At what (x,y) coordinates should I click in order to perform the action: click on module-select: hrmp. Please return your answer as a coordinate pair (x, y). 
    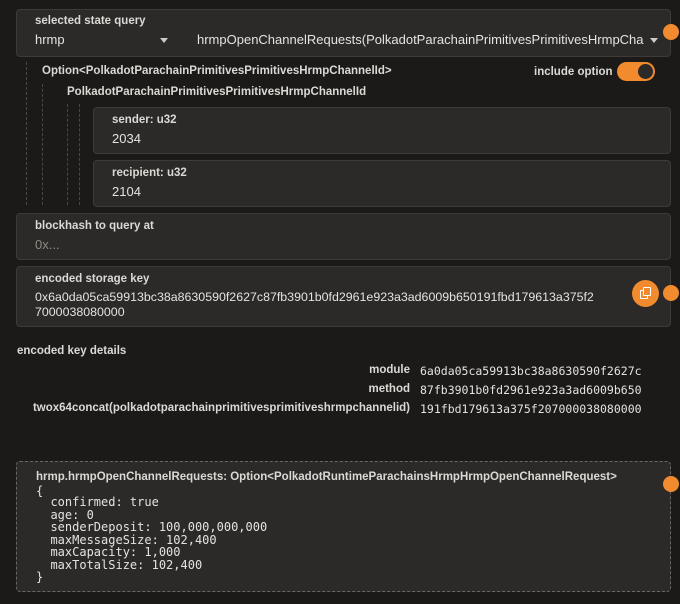
    Looking at the image, I should click on (105, 40).